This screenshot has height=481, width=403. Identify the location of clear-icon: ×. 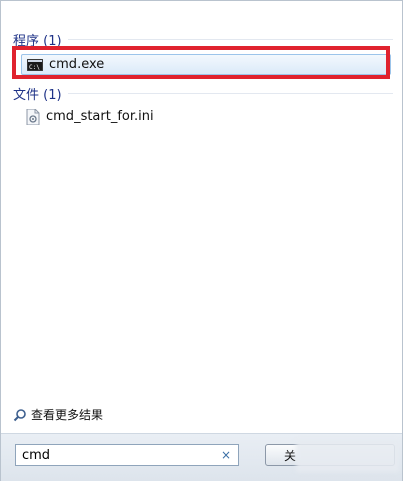
(226, 455).